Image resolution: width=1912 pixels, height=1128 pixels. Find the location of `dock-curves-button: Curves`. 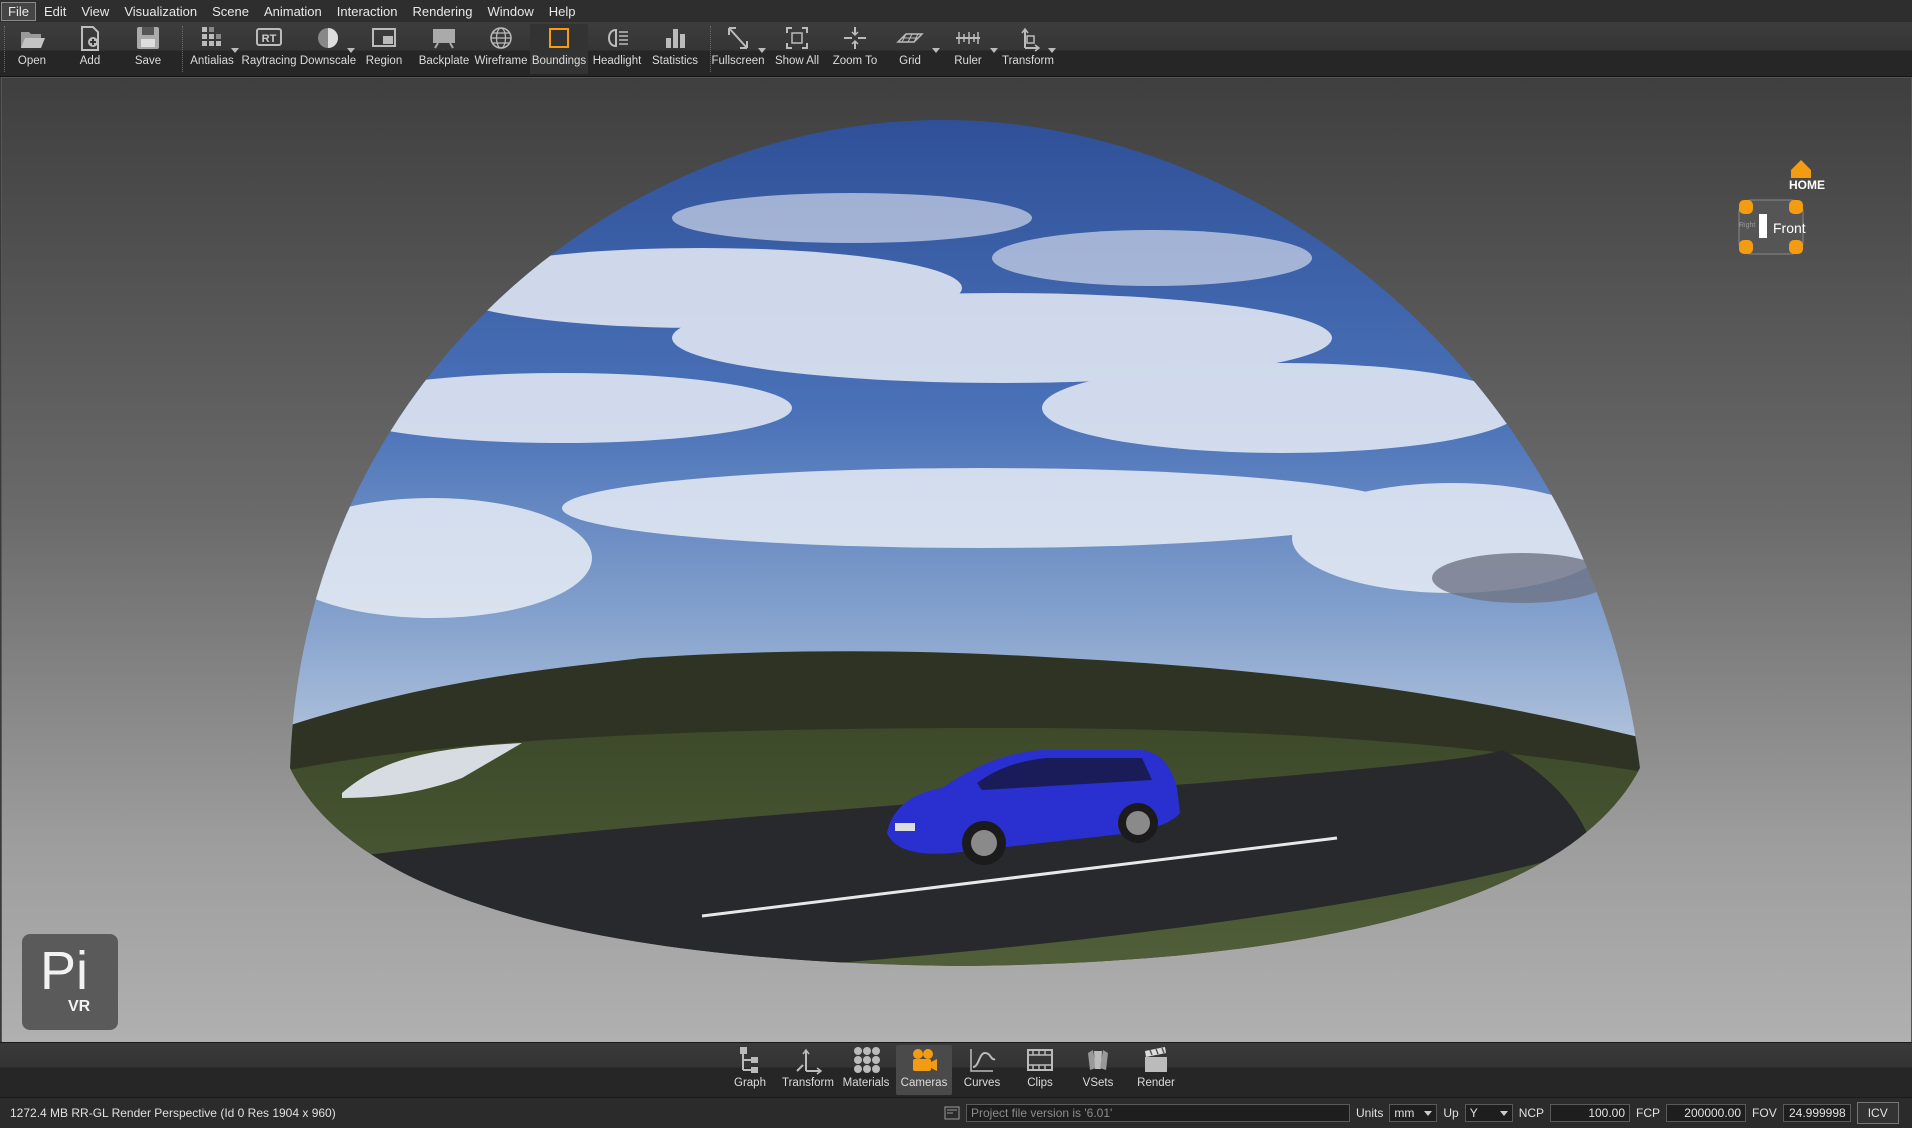

dock-curves-button: Curves is located at coordinates (982, 1070).